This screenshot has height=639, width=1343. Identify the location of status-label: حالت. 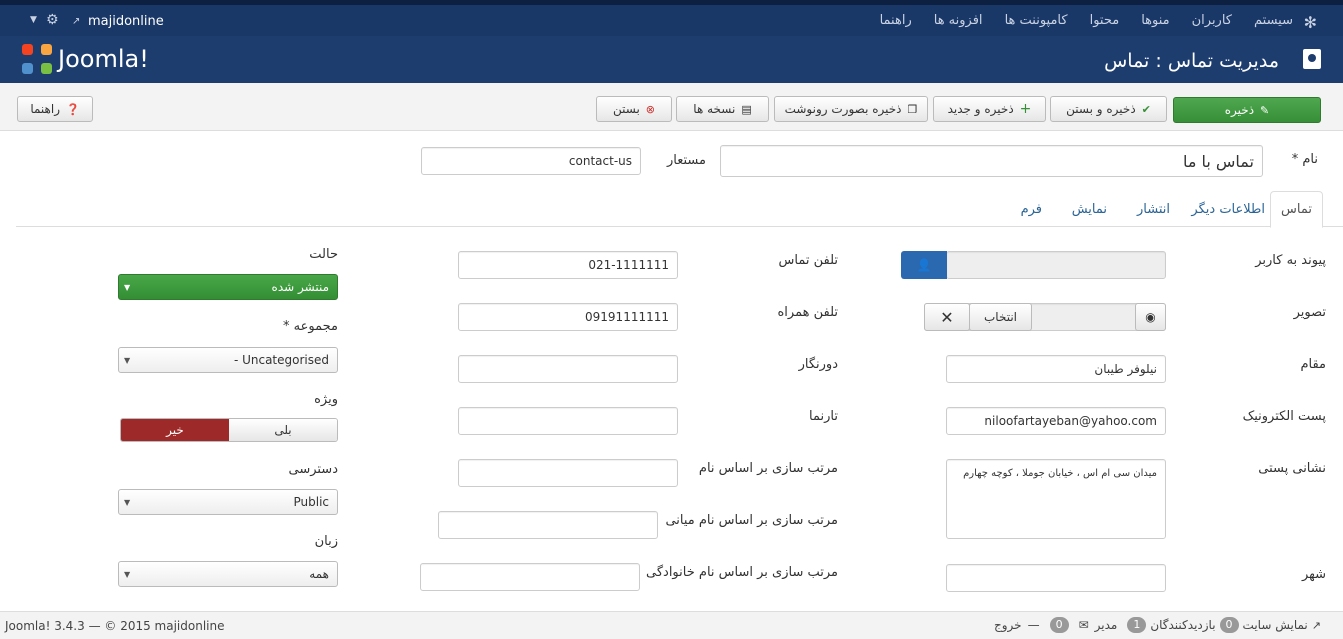
(323, 254).